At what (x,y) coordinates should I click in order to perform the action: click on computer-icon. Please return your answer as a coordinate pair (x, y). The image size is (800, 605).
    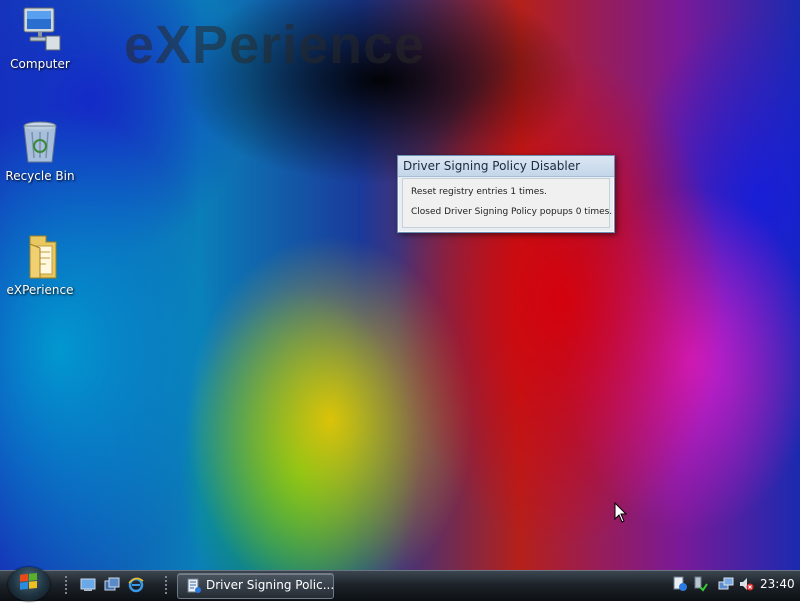
    Looking at the image, I should click on (40, 30).